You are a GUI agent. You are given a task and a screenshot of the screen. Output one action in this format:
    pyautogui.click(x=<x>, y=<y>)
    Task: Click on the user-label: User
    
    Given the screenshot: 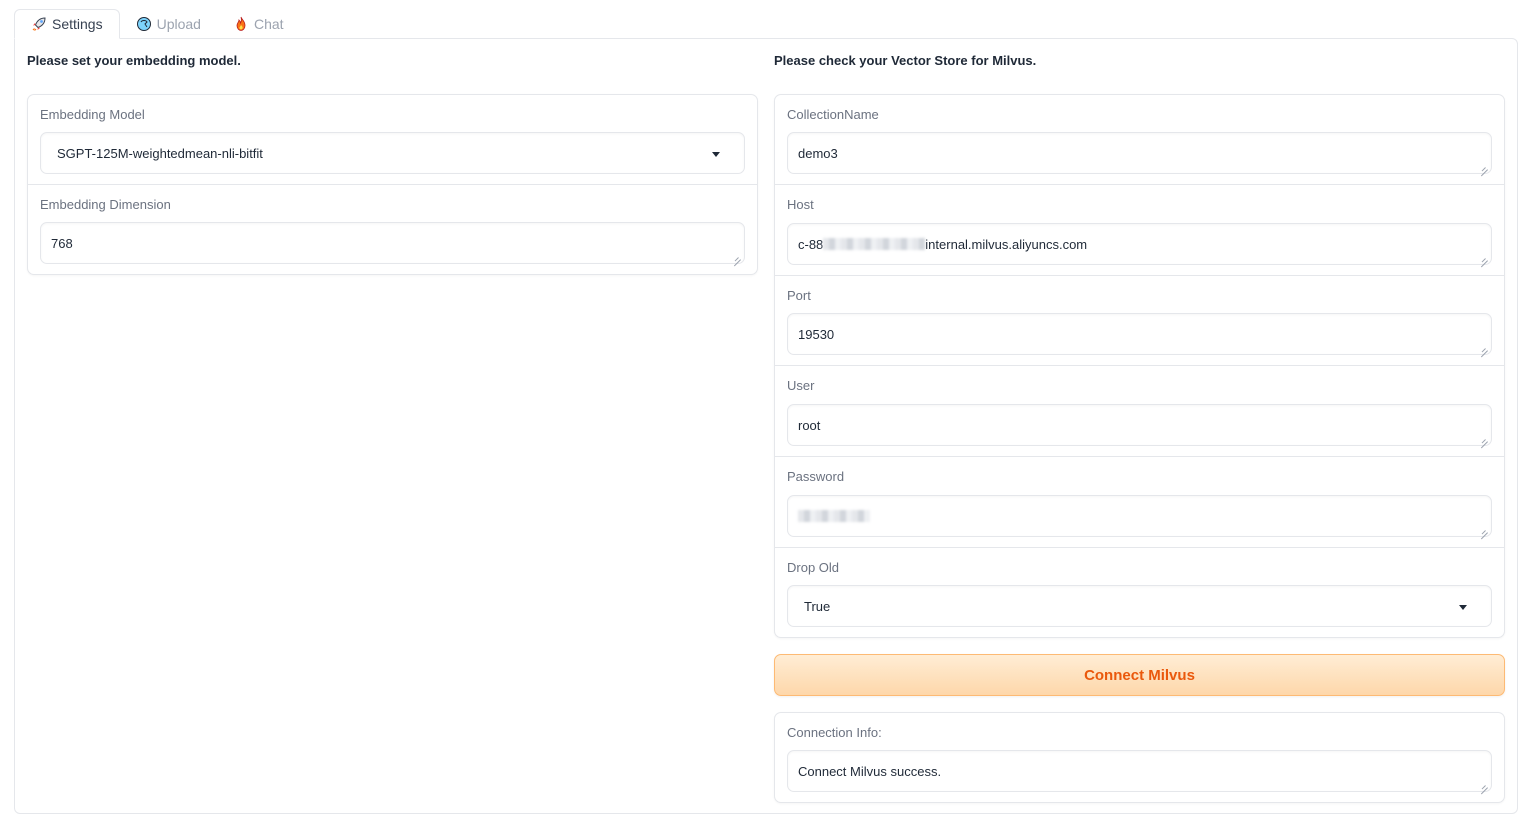 What is the action you would take?
    pyautogui.click(x=801, y=385)
    